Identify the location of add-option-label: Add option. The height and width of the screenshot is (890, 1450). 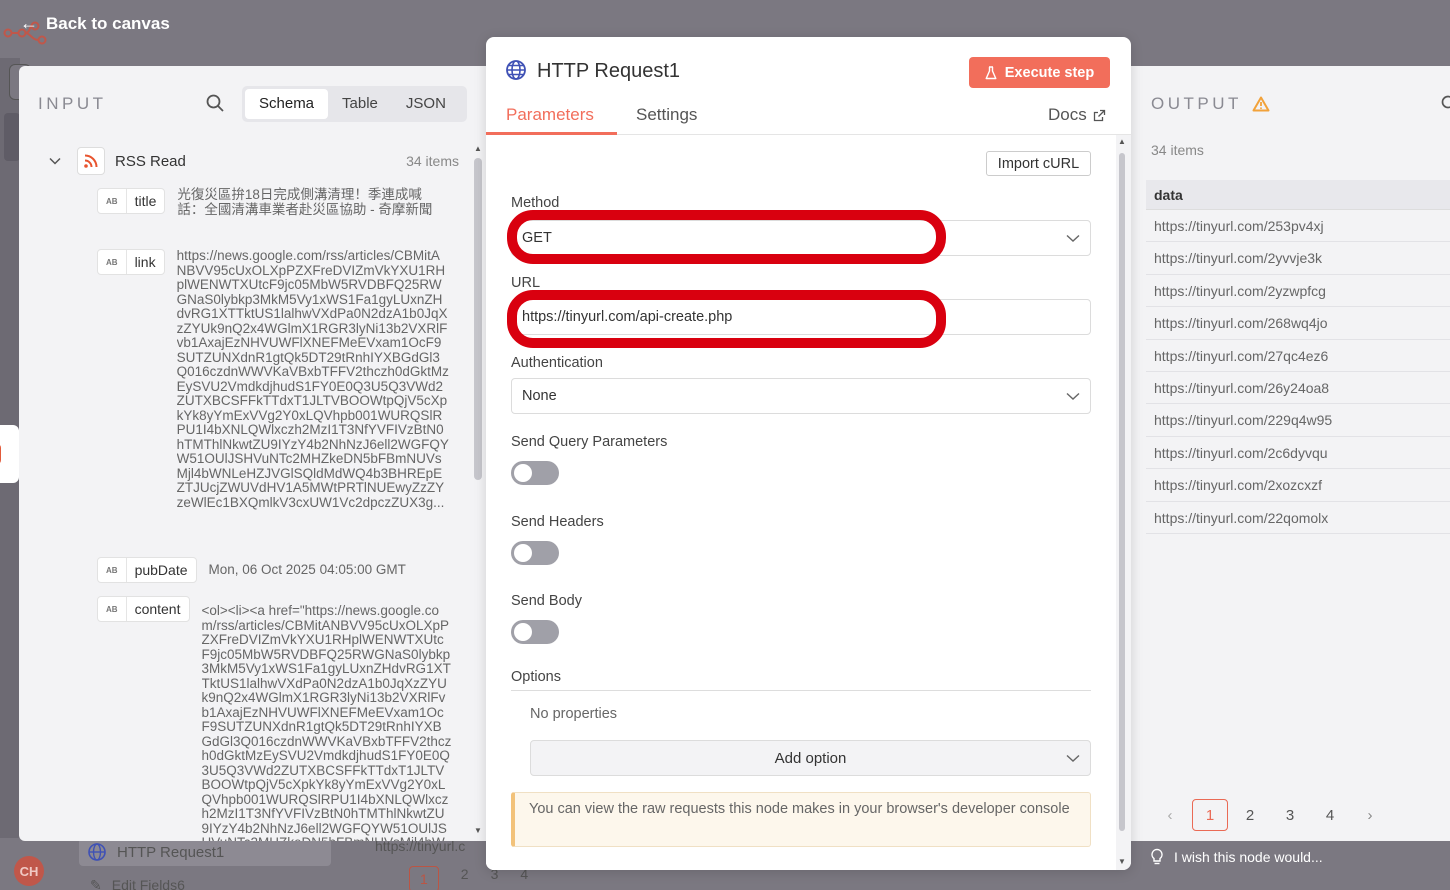
(810, 758).